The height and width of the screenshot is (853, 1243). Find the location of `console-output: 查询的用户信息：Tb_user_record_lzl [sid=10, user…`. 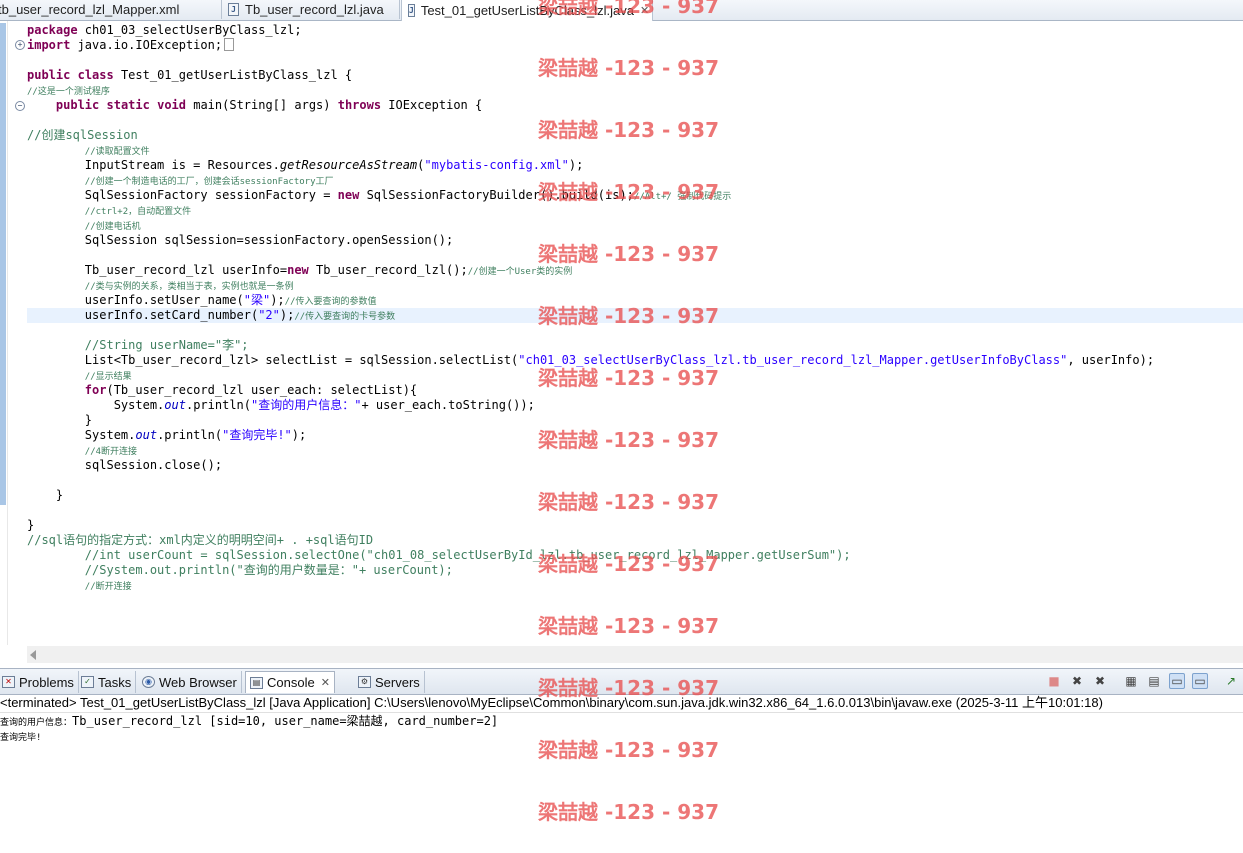

console-output: 查询的用户信息：Tb_user_record_lzl [sid=10, user… is located at coordinates (621, 730).